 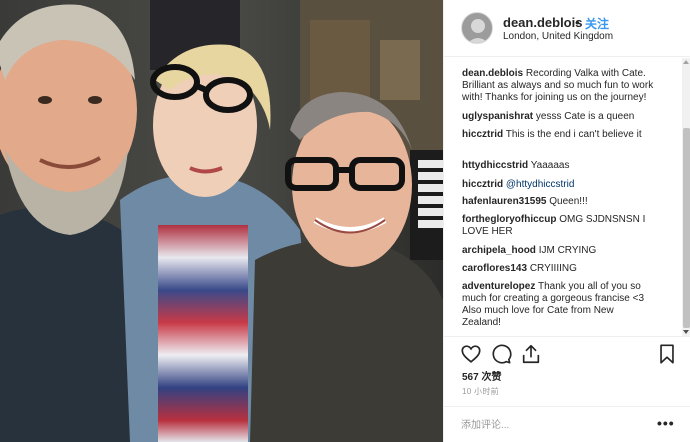 I want to click on comment-username: caroflores143, so click(x=494, y=268).